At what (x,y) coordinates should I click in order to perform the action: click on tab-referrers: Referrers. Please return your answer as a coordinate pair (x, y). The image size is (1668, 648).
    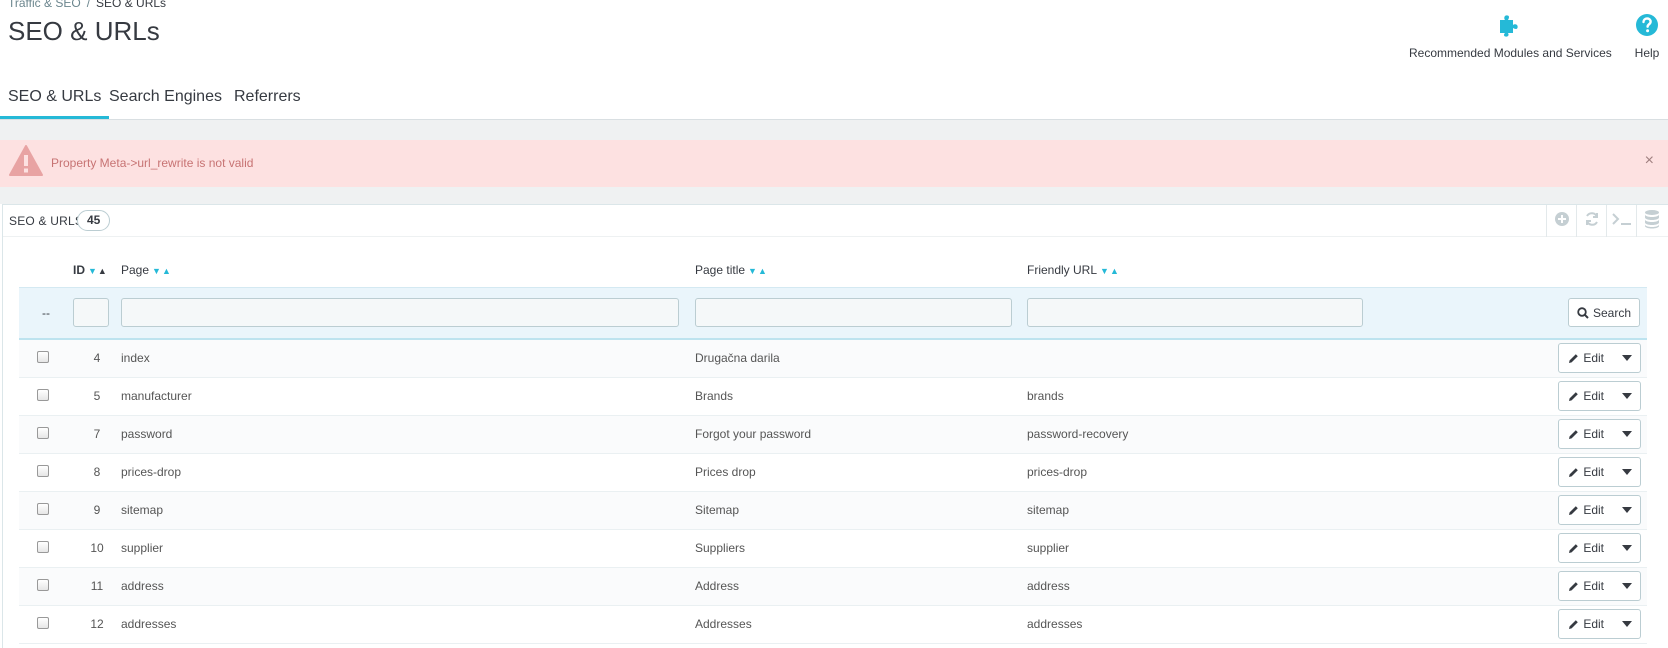
    Looking at the image, I should click on (267, 99).